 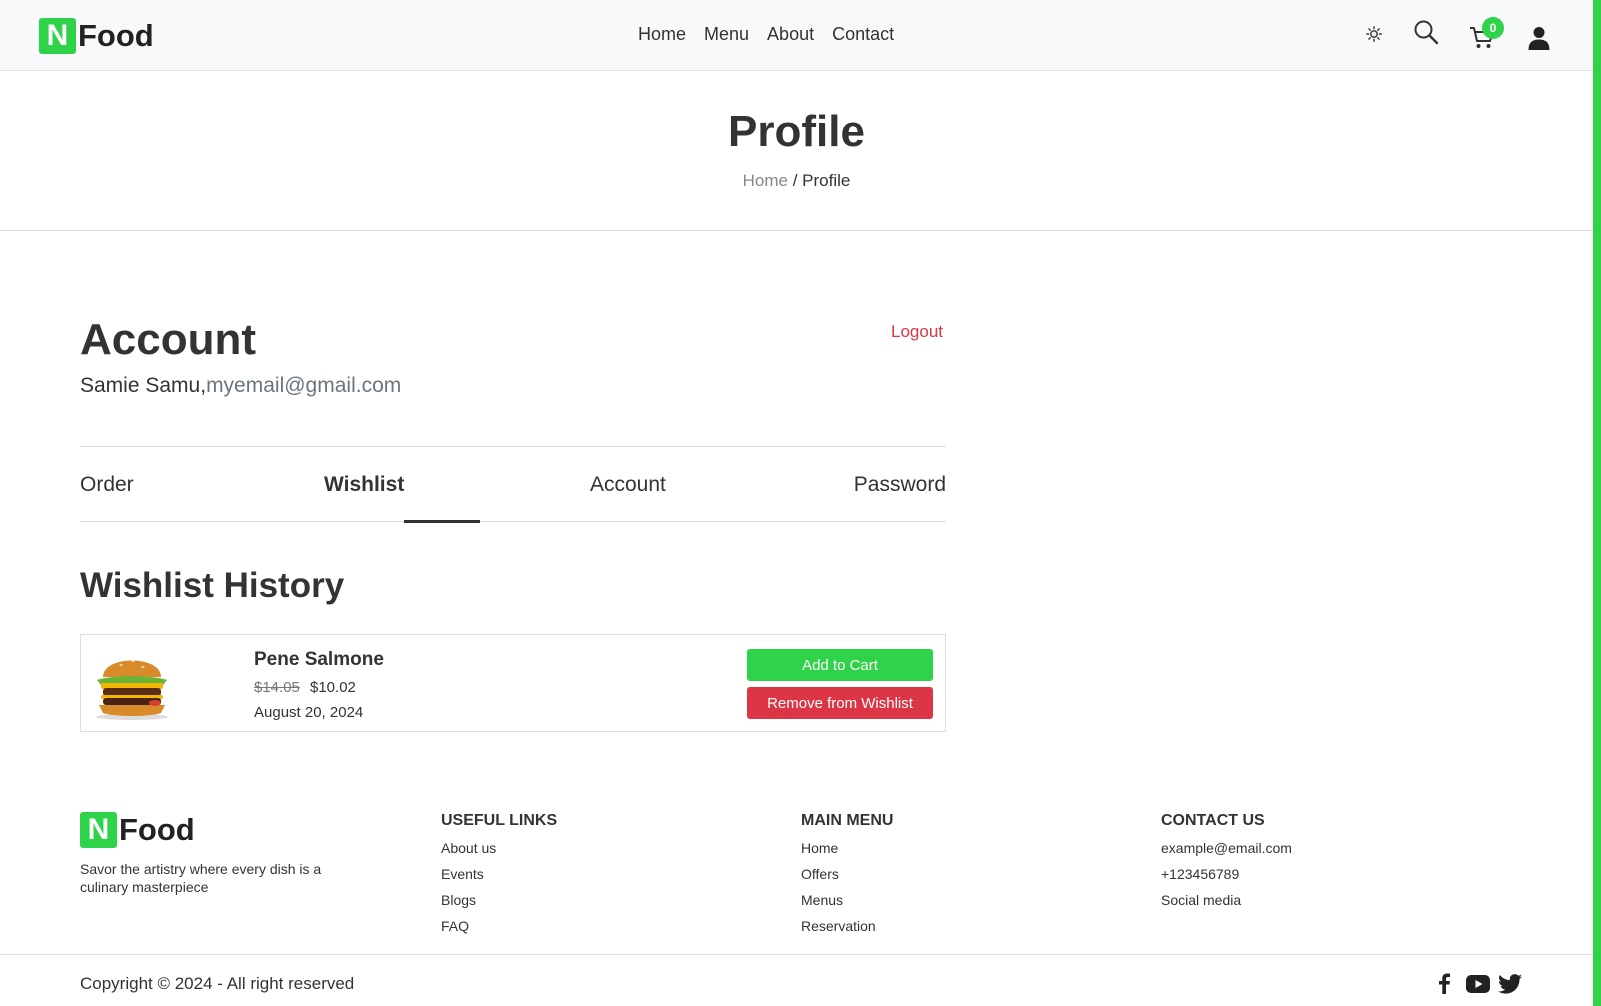 I want to click on wishlist-title: Wishlist History, so click(x=212, y=585).